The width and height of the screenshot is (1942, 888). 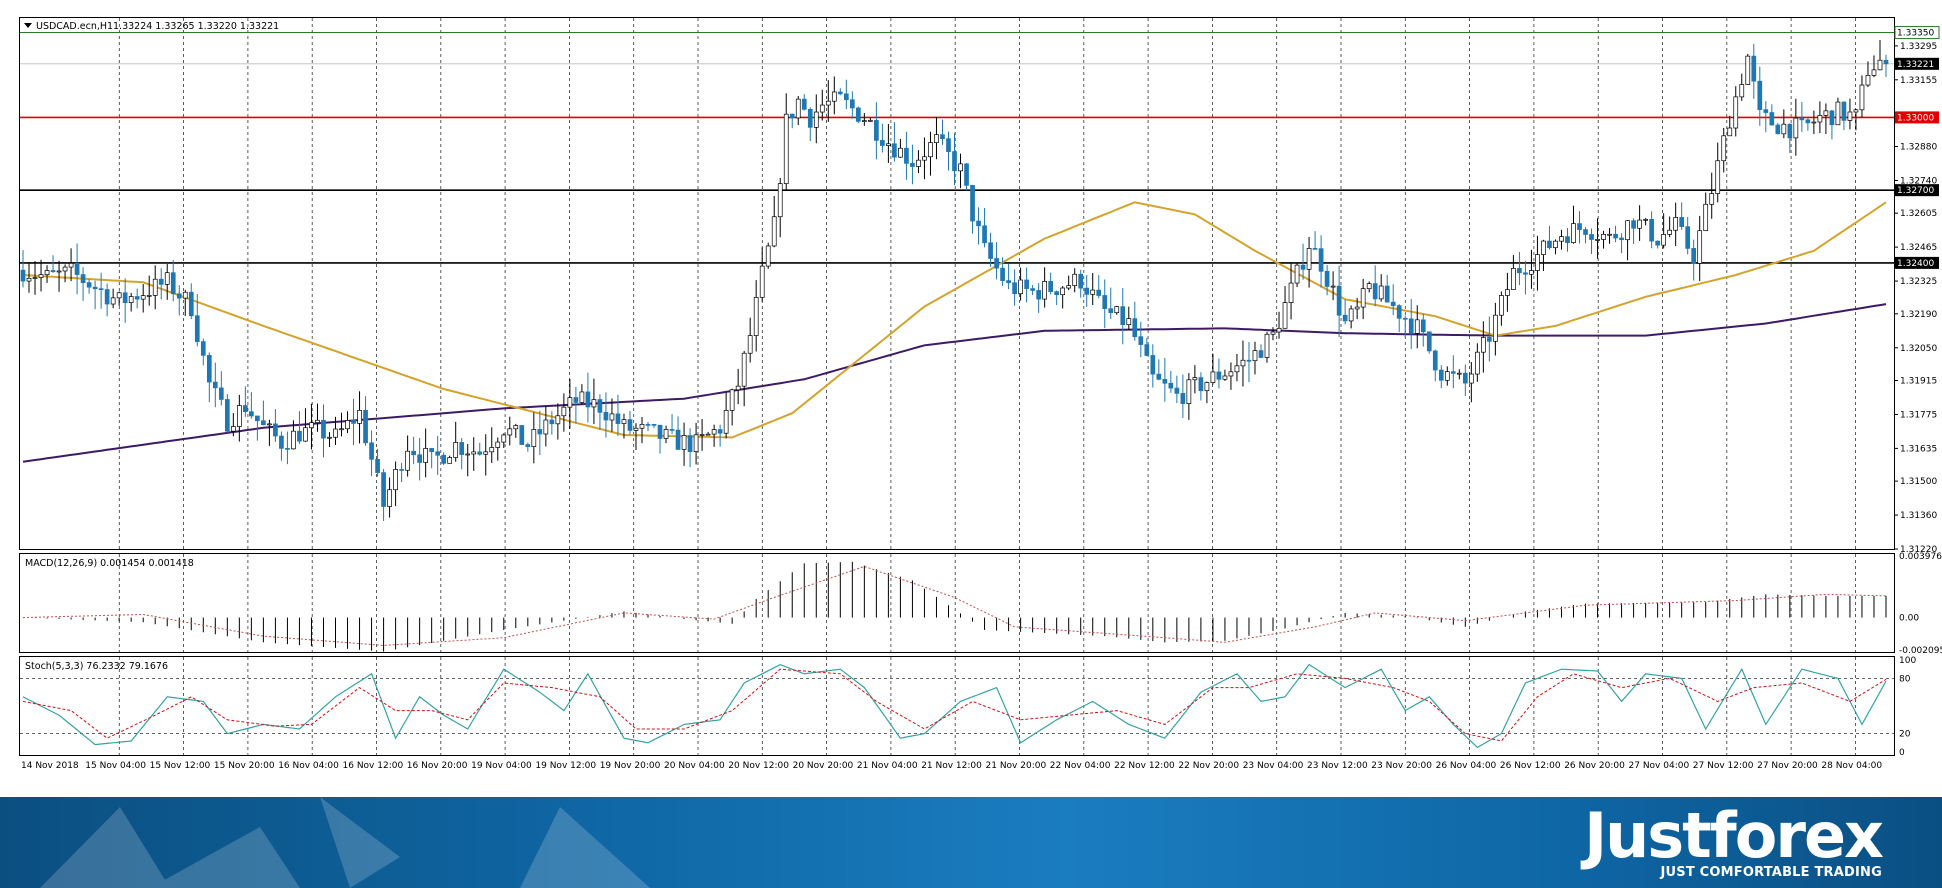 I want to click on price-level-label: 1.33000, so click(x=1915, y=118).